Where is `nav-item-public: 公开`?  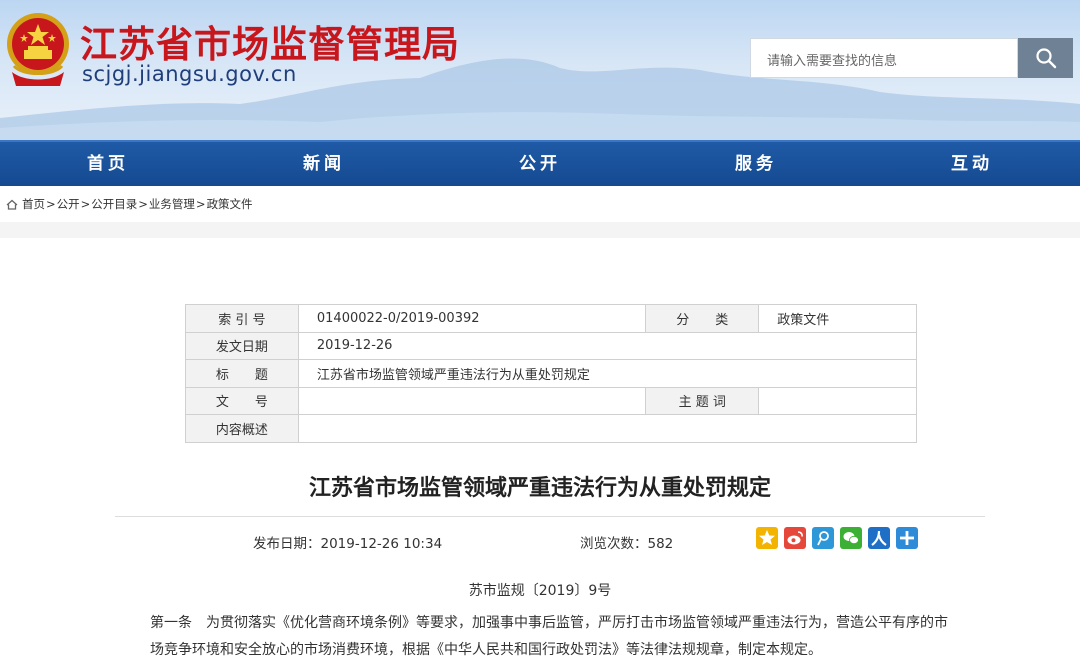
nav-item-public: 公开 is located at coordinates (540, 165).